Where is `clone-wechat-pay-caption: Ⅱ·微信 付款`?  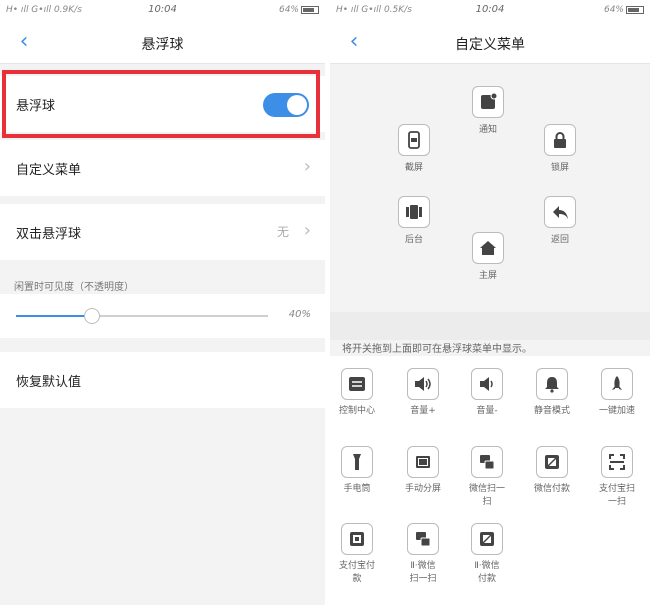
clone-wechat-pay-caption: Ⅱ·微信 付款 is located at coordinates (487, 572).